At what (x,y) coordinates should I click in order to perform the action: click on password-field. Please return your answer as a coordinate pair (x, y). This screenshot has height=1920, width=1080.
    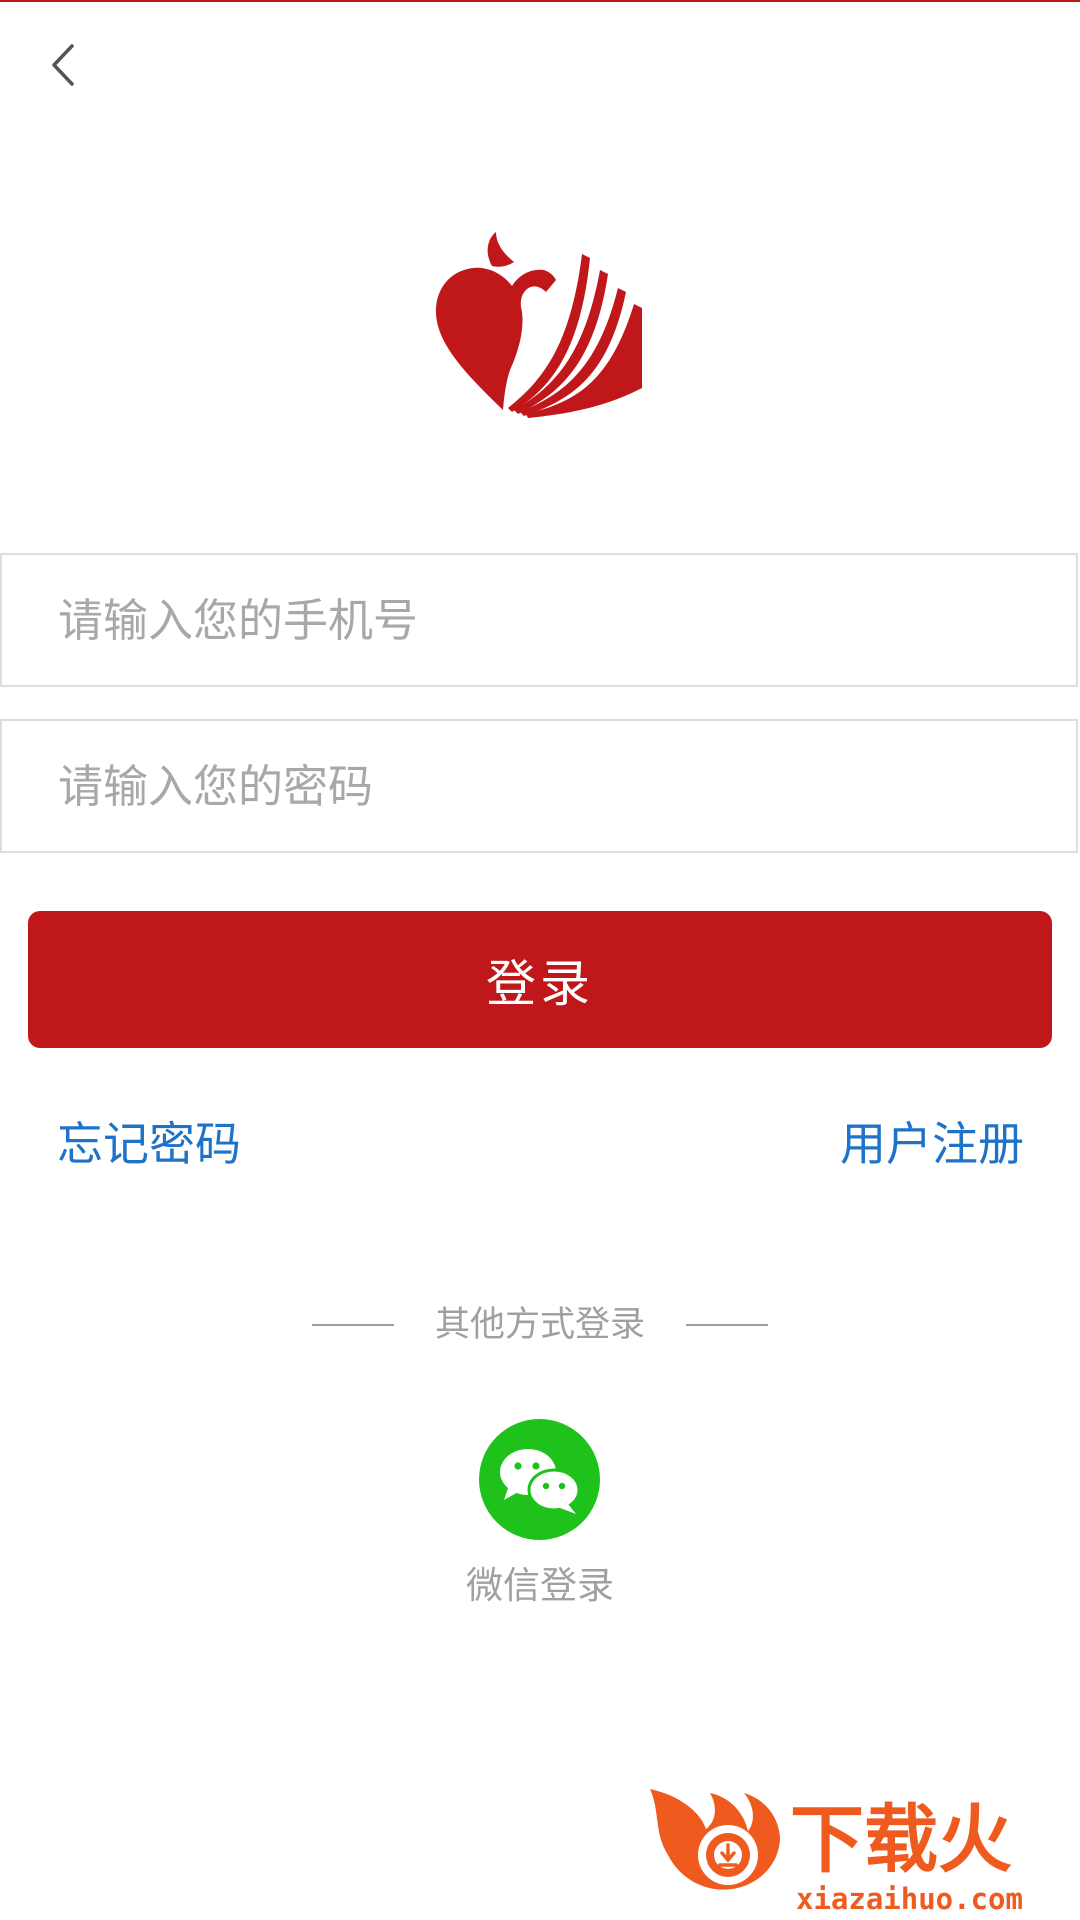
    Looking at the image, I should click on (539, 786).